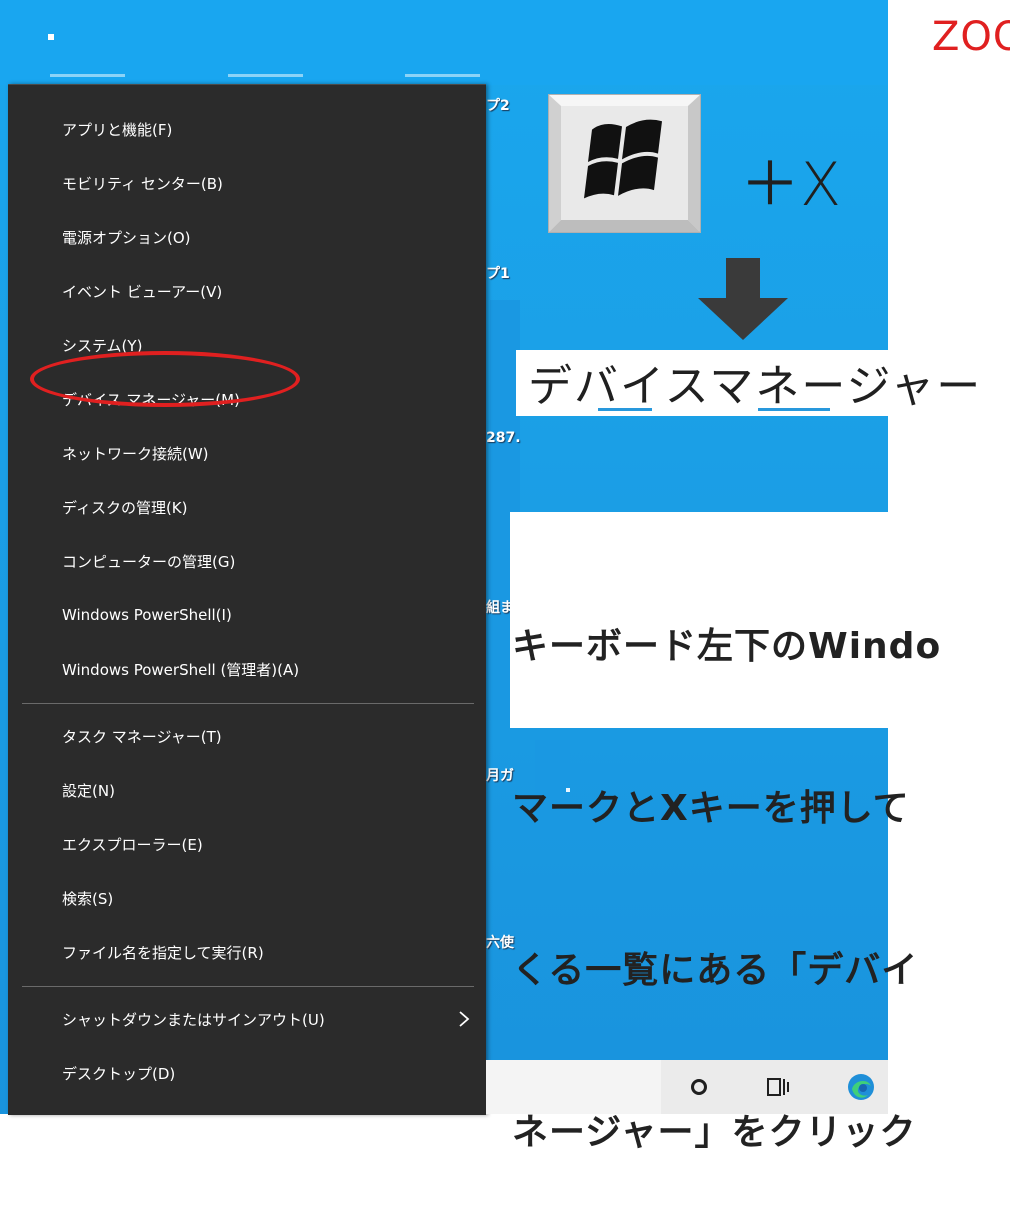 The image size is (1010, 1214). What do you see at coordinates (624, 163) in the screenshot?
I see `windows-logo-icon` at bounding box center [624, 163].